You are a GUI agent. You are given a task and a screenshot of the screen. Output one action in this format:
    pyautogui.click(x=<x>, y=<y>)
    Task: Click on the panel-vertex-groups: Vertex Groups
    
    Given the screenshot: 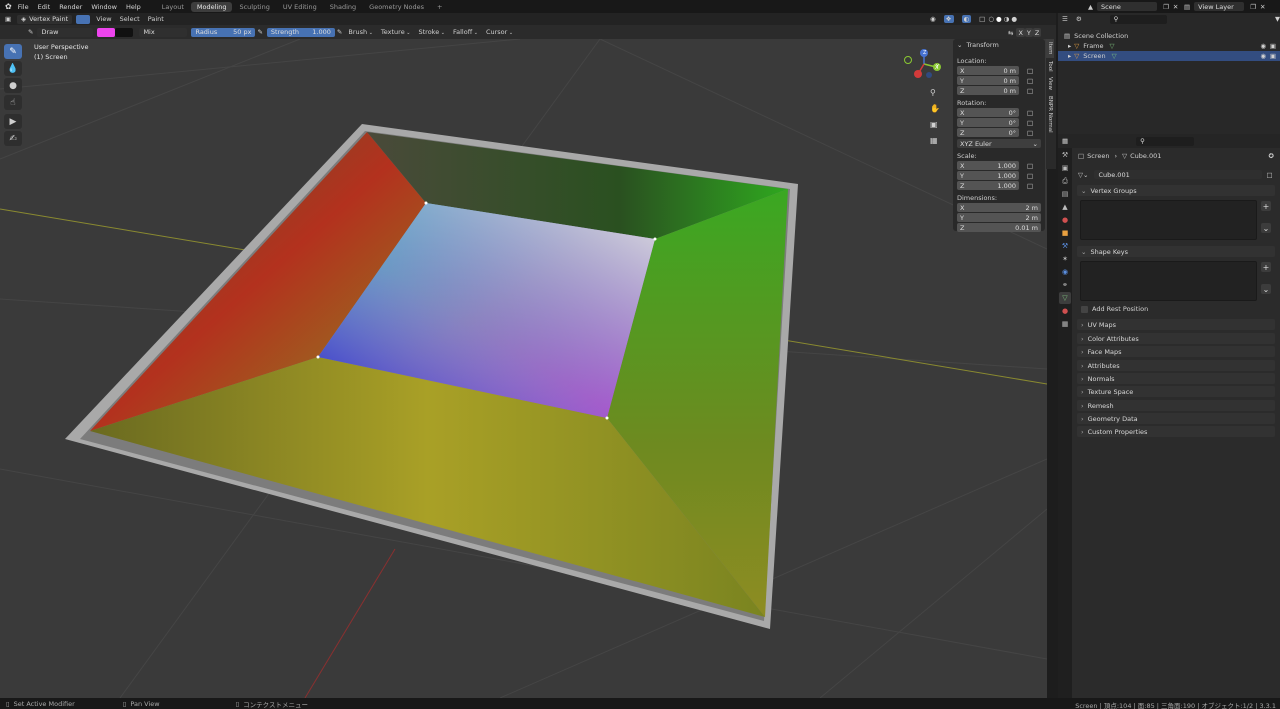 What is the action you would take?
    pyautogui.click(x=1176, y=190)
    